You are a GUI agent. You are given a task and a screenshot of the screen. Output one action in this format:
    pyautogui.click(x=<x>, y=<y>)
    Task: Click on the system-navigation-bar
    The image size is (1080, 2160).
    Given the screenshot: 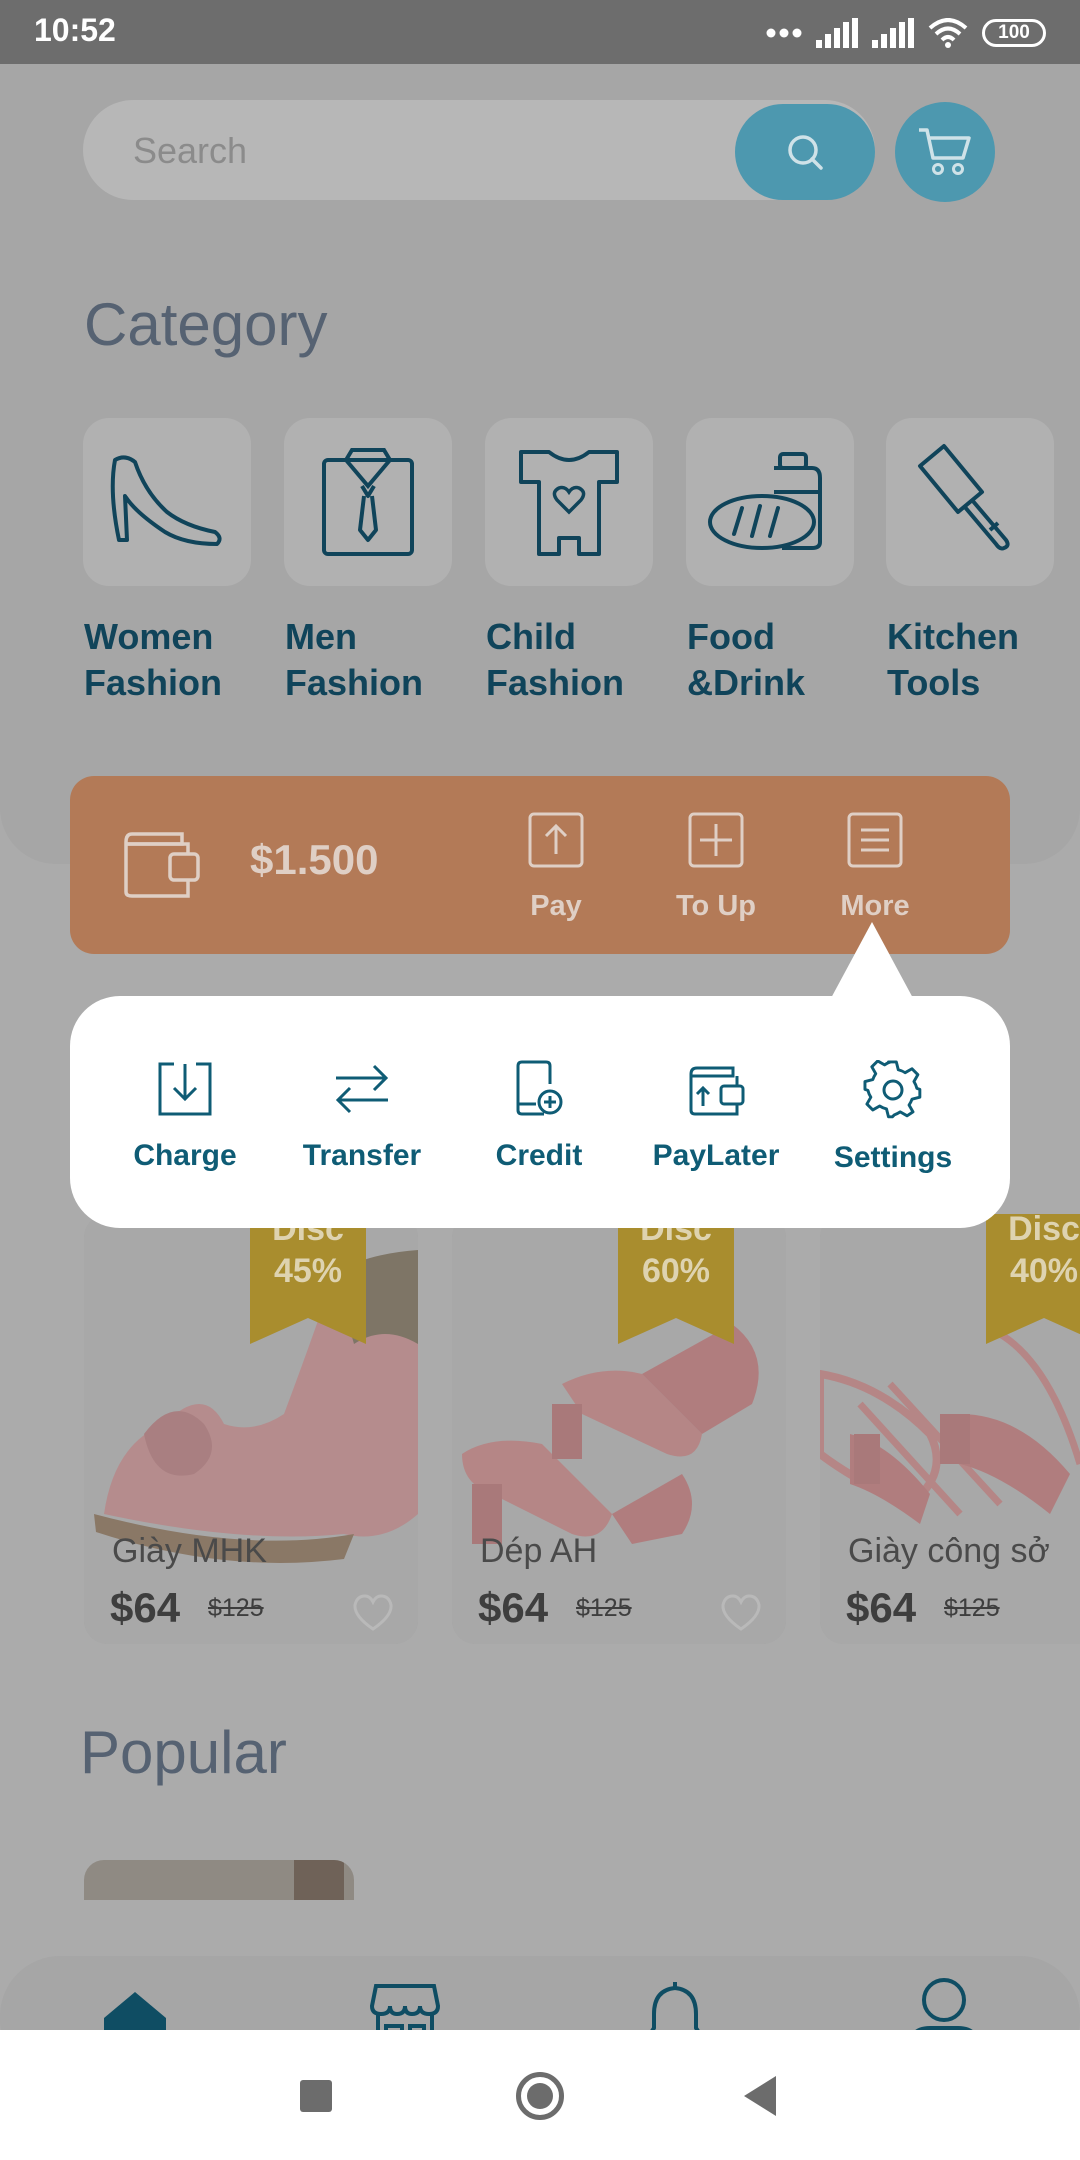 What is the action you would take?
    pyautogui.click(x=540, y=2095)
    